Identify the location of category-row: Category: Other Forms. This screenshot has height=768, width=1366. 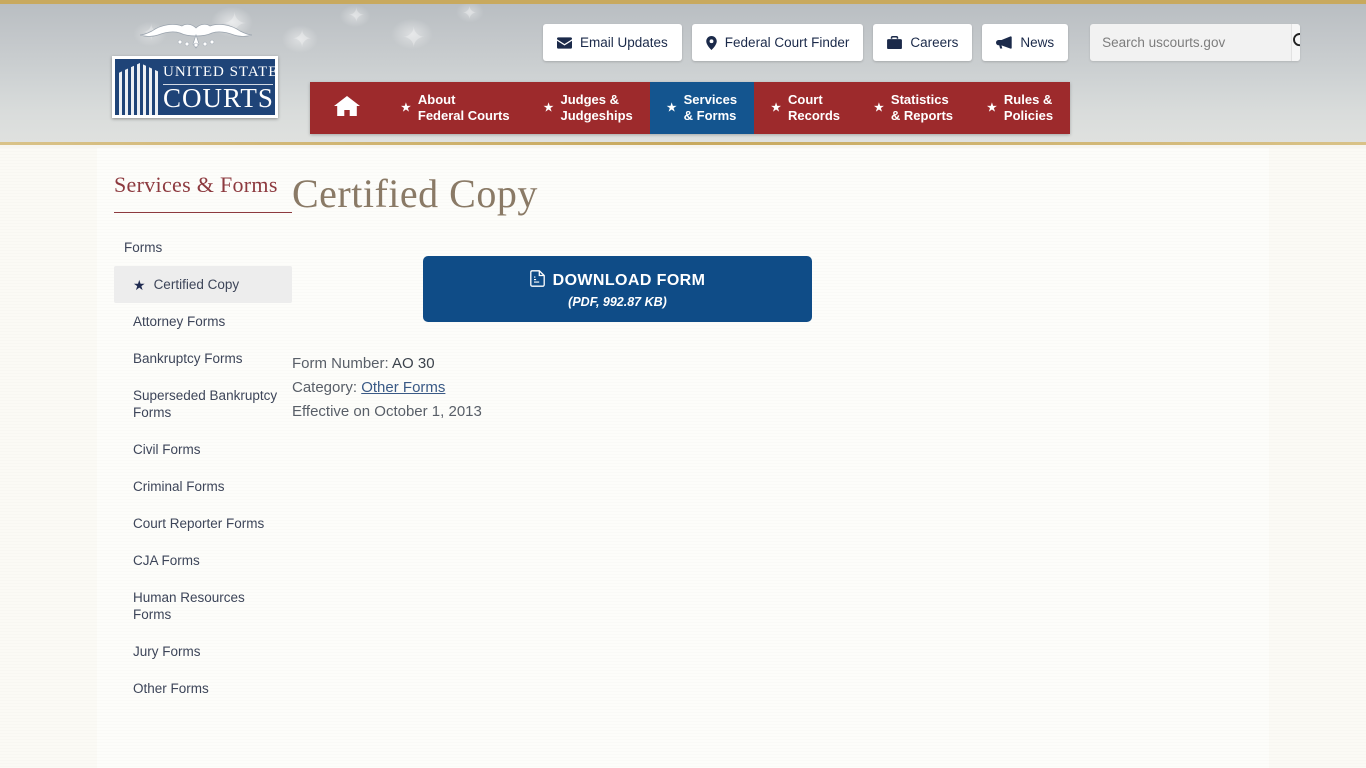
(772, 388).